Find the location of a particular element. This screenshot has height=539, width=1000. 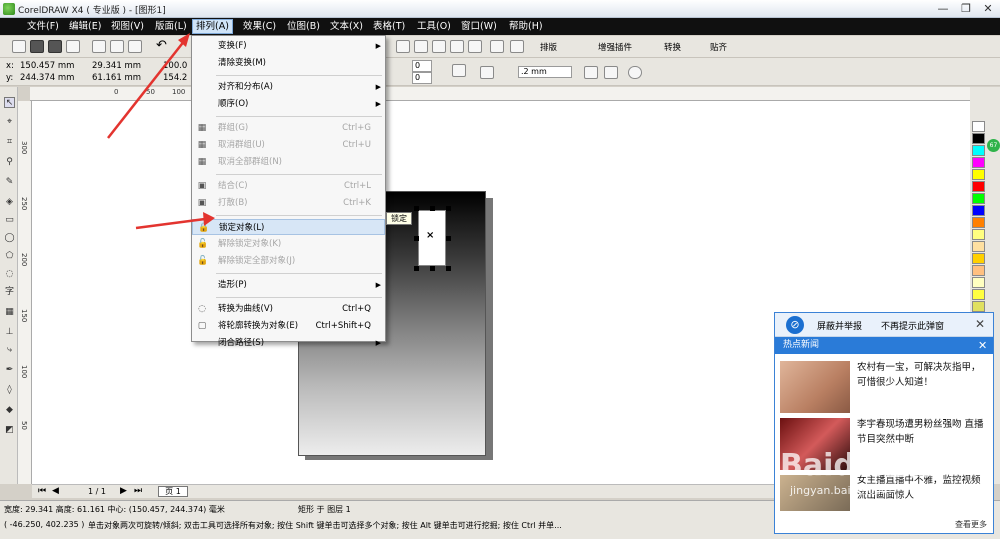

interactive-fill-icon: ◩ is located at coordinates (9, 430).